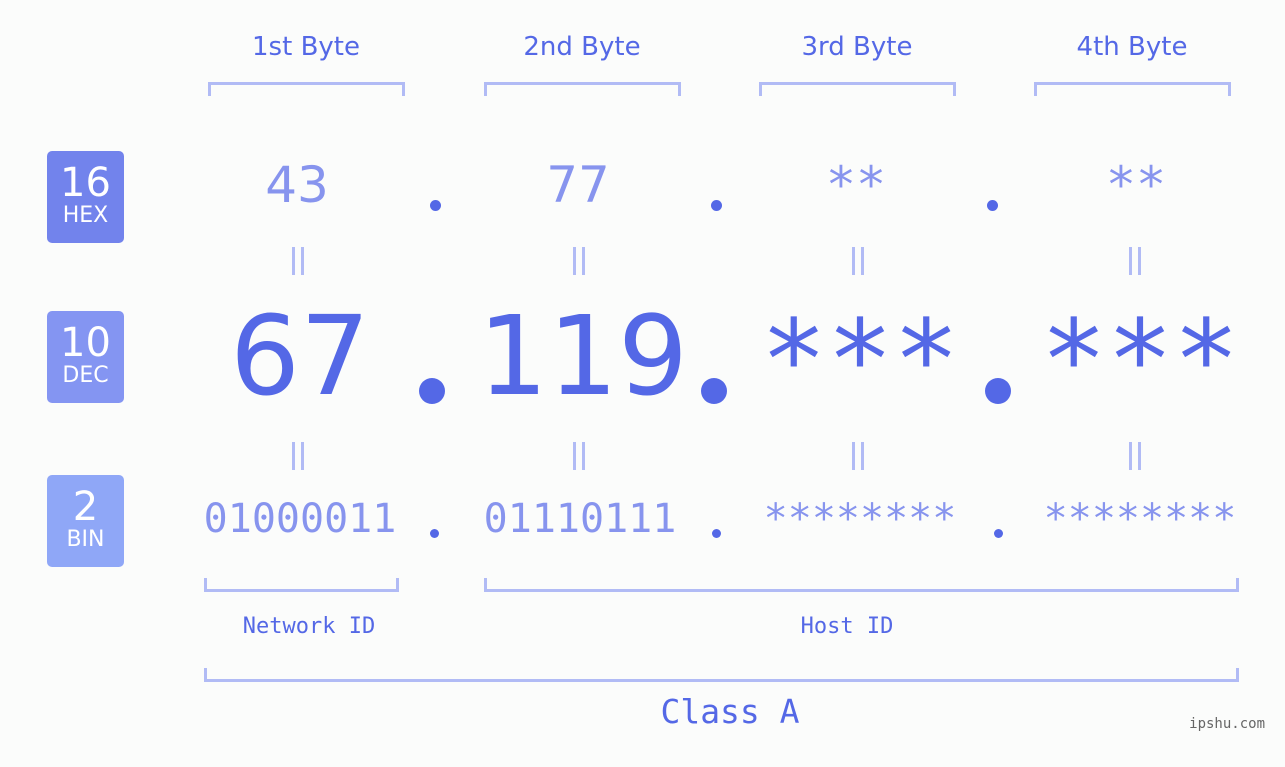 The width and height of the screenshot is (1285, 767). What do you see at coordinates (847, 626) in the screenshot?
I see `host-id-label: Host ID` at bounding box center [847, 626].